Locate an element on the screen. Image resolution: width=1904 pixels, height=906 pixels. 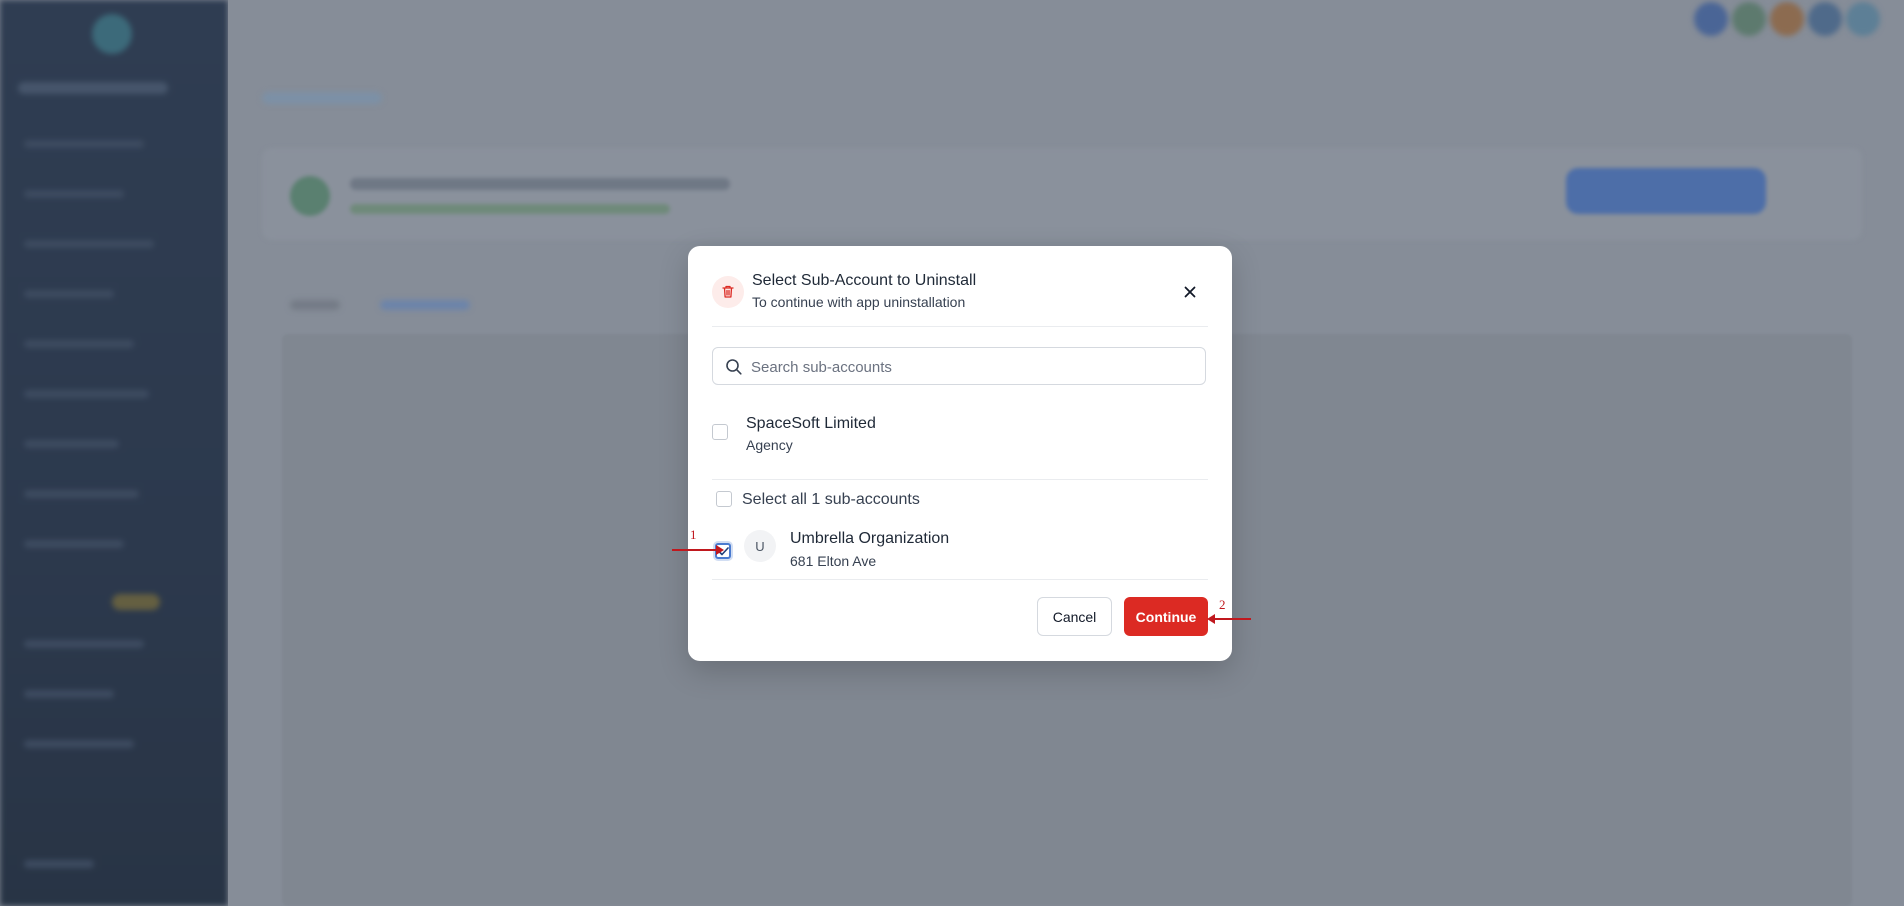
background-breadcrumb is located at coordinates (322, 98).